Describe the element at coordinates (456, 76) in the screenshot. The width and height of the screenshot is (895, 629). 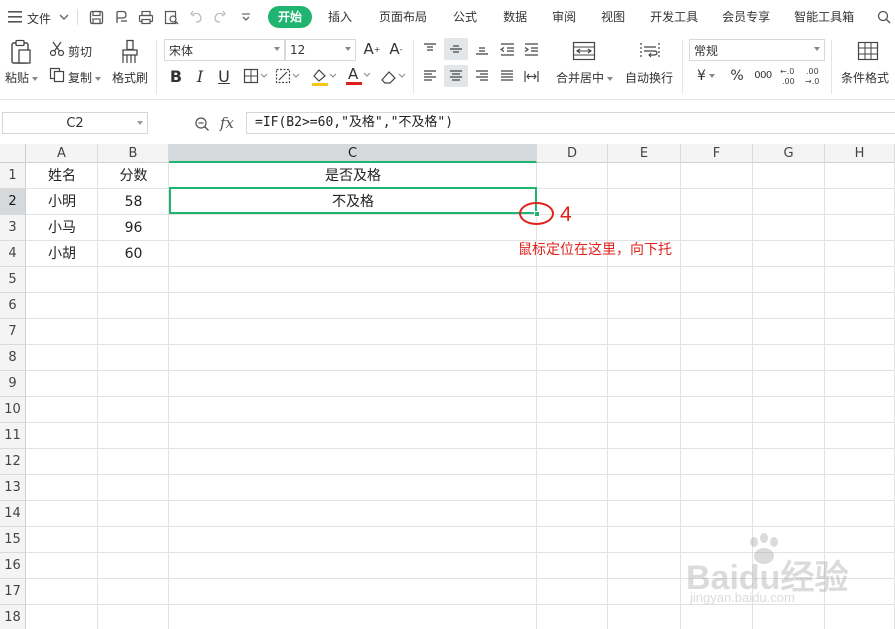
I see `align-center-icon` at that location.